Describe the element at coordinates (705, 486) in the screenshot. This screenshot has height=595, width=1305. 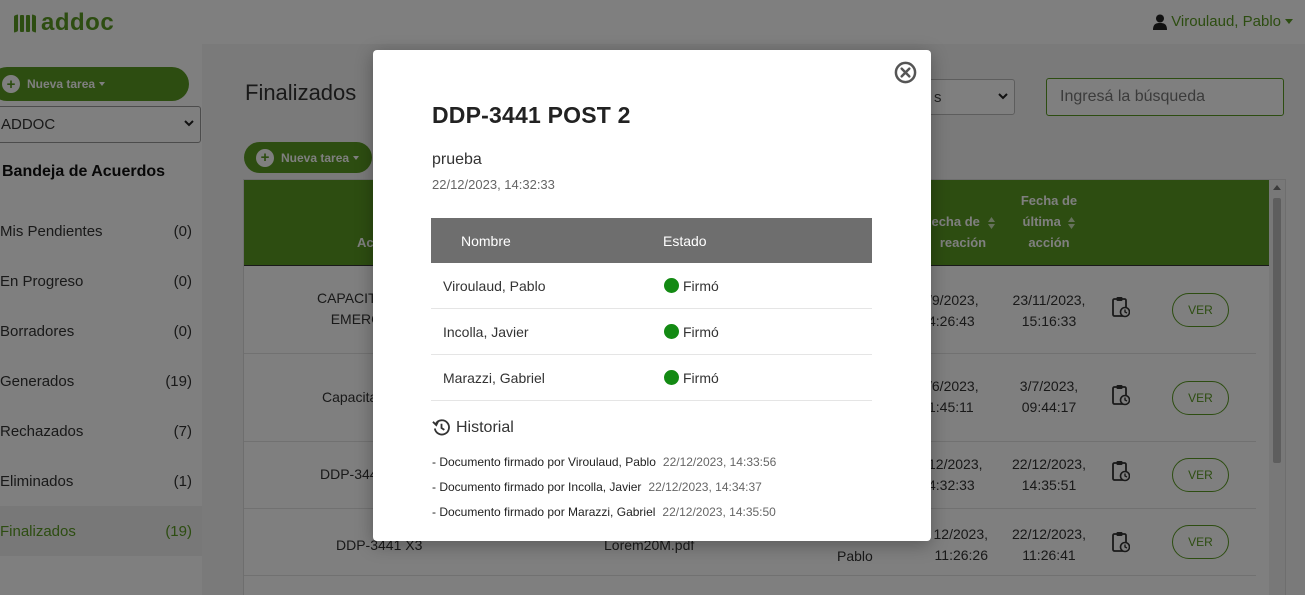
I see `history-timestamp: 22/12/2023, 14:34:37` at that location.